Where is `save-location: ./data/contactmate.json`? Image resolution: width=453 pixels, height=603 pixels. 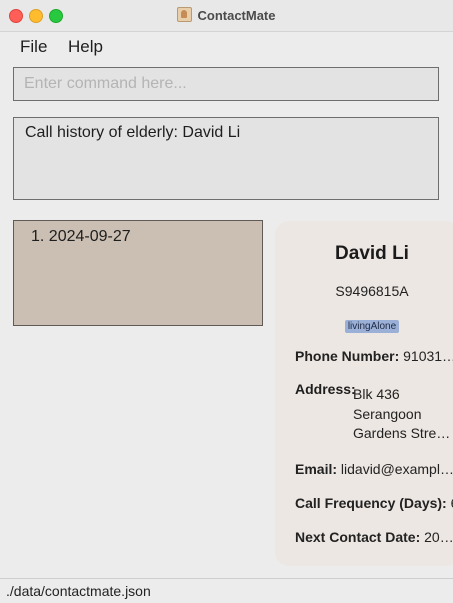
save-location: ./data/contactmate.json is located at coordinates (78, 591).